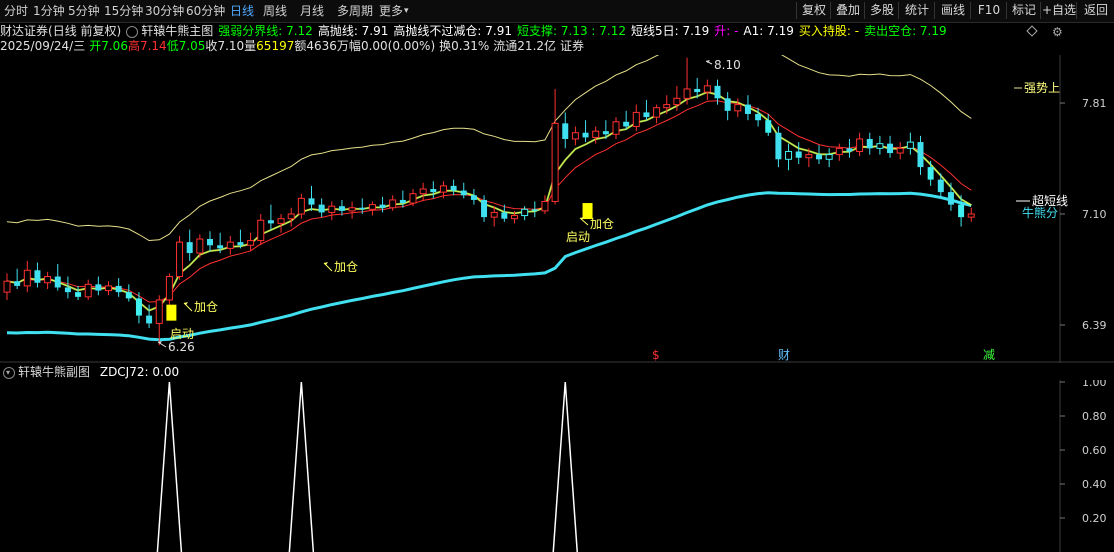  Describe the element at coordinates (916, 10) in the screenshot. I see `toolbar-button-3: 统计` at that location.